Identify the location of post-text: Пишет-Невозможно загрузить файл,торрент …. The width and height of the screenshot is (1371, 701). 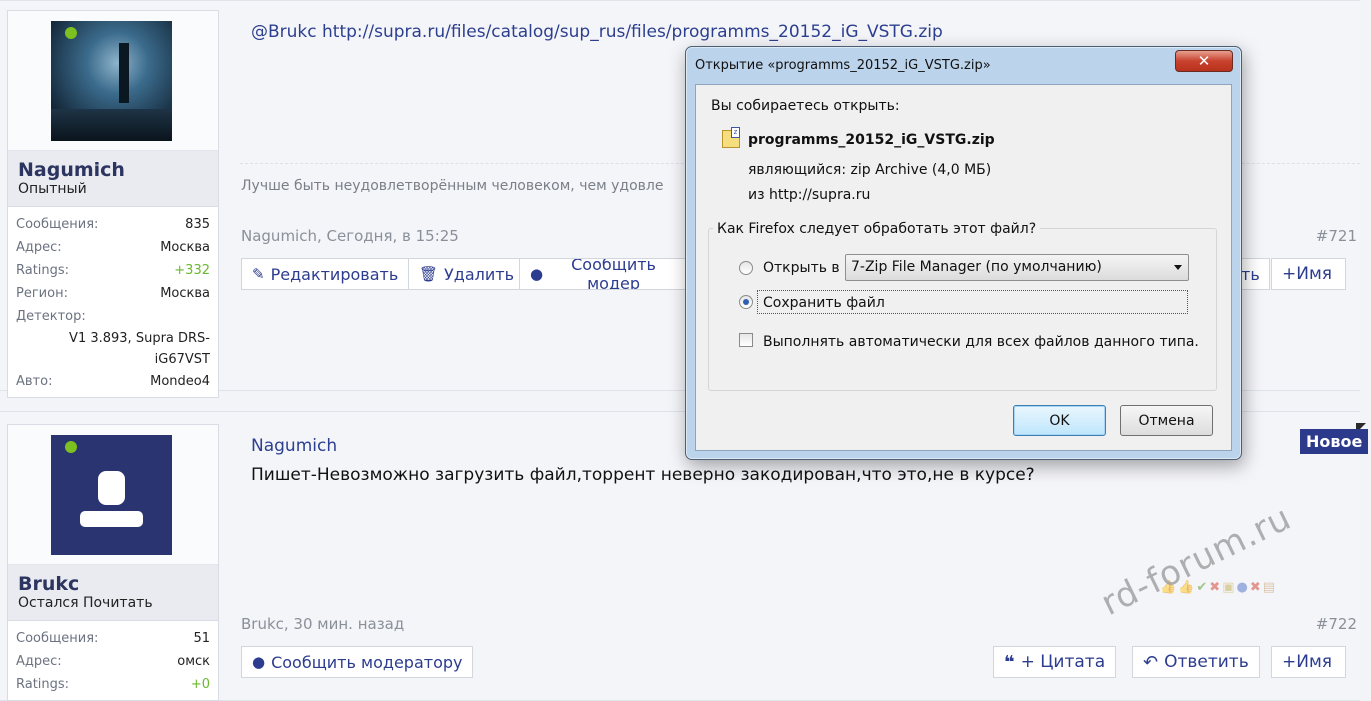
(643, 475).